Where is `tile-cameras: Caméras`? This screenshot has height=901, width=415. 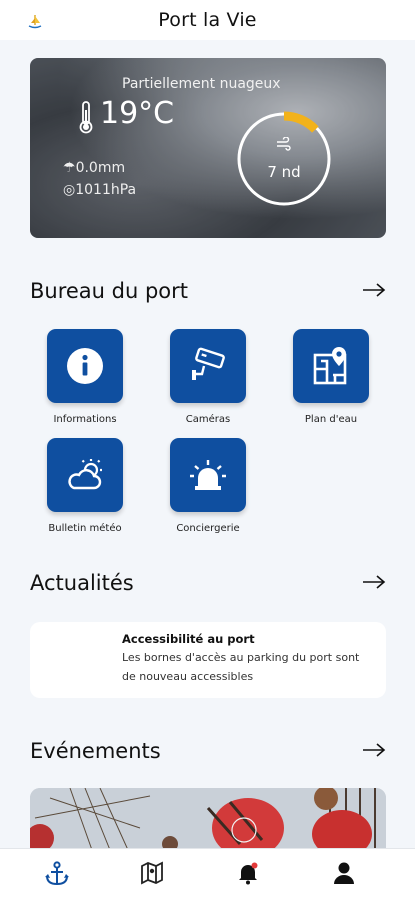 tile-cameras: Caméras is located at coordinates (208, 377).